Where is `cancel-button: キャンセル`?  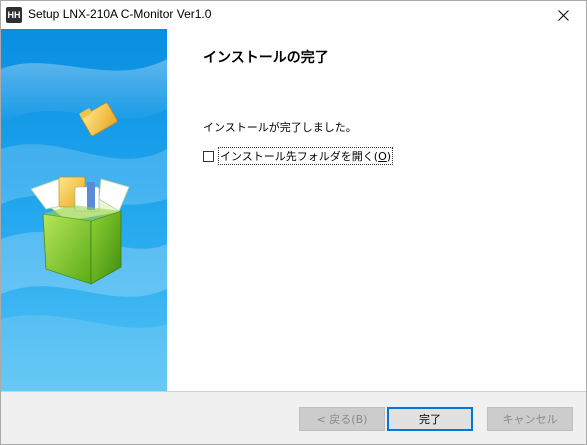 cancel-button: キャンセル is located at coordinates (530, 419).